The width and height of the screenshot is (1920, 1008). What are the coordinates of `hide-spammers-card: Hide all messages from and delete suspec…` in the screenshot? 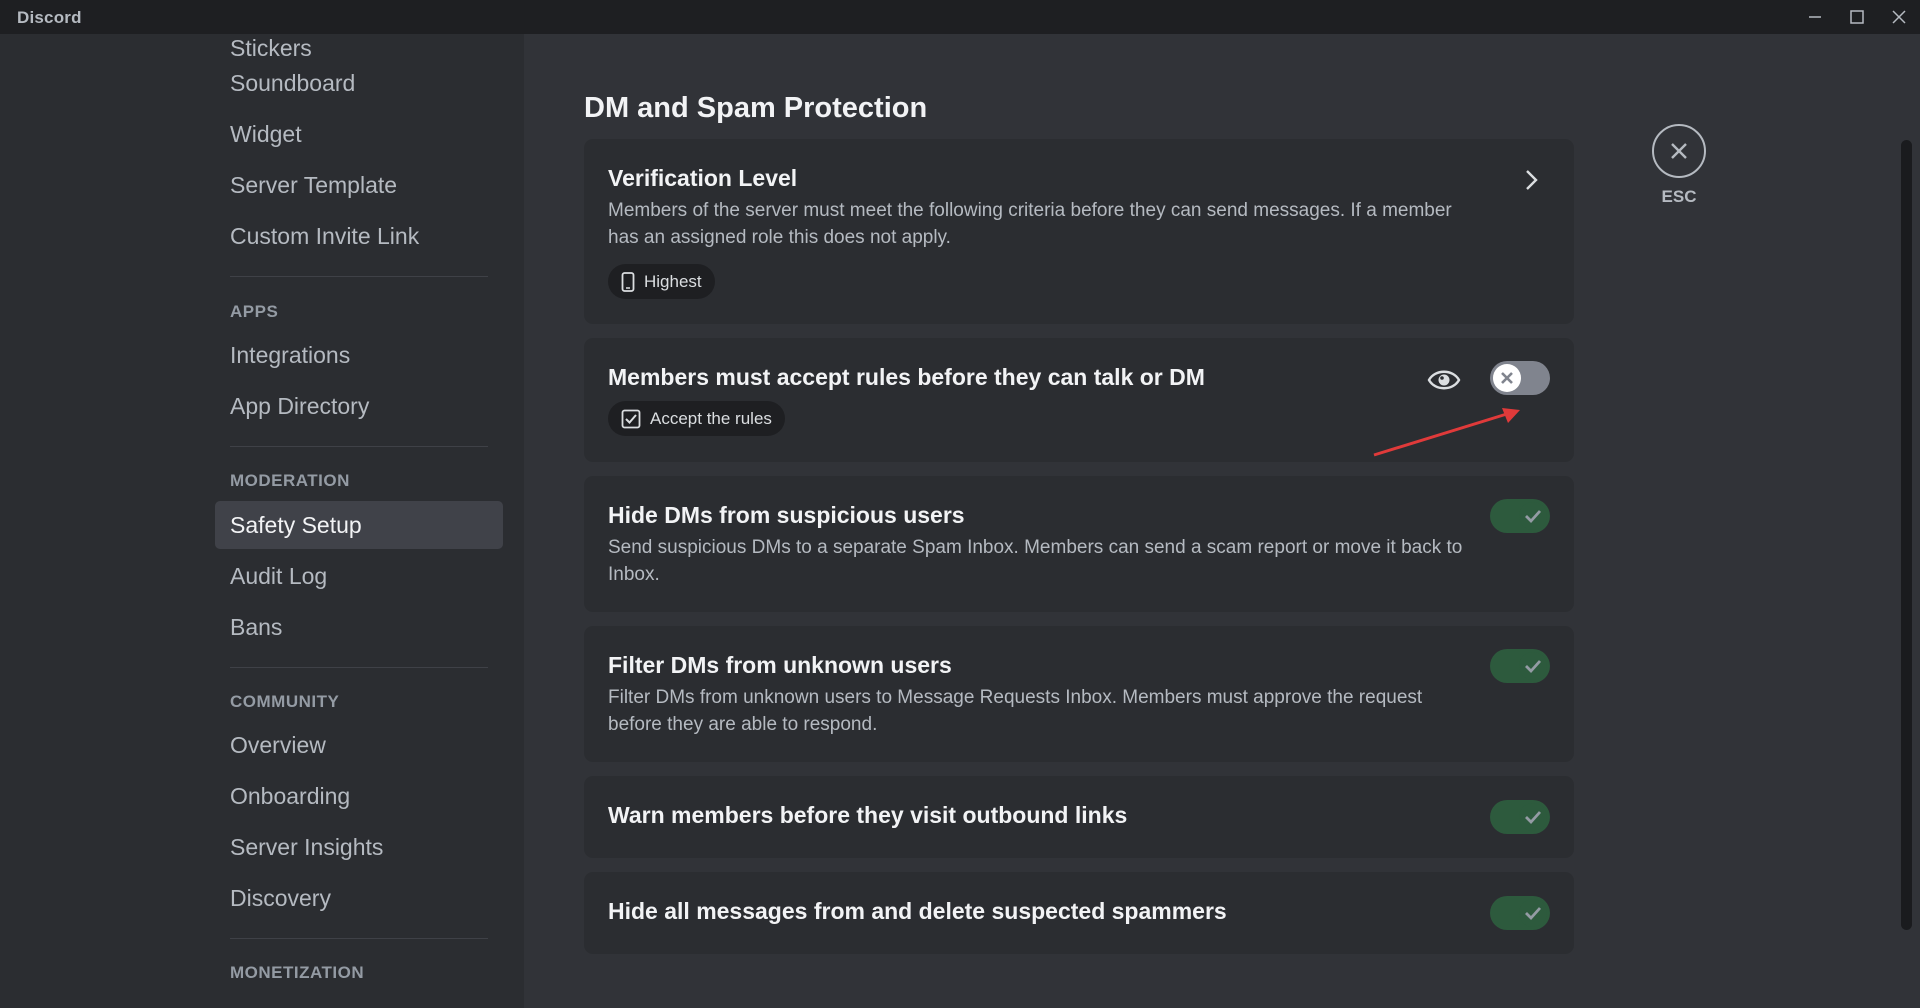 It's located at (1079, 913).